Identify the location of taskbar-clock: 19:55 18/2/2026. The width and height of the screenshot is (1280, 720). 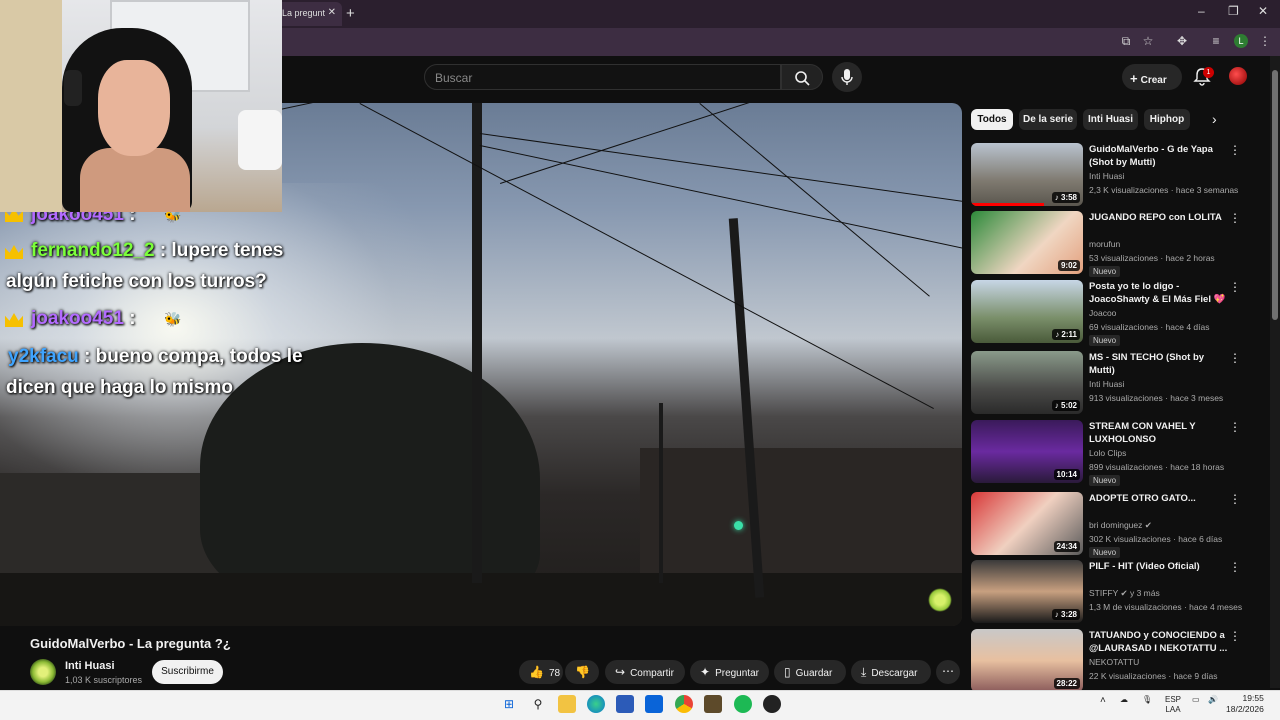
(1245, 704).